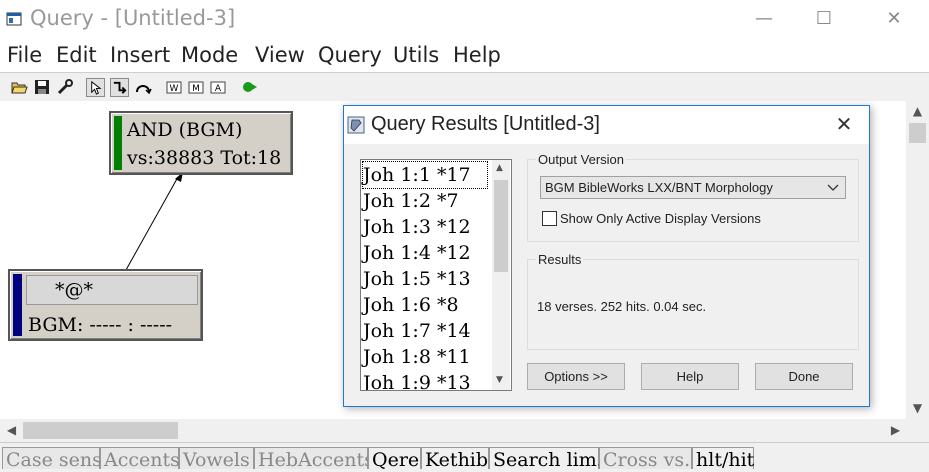  I want to click on close-window-button: ✕, so click(894, 19).